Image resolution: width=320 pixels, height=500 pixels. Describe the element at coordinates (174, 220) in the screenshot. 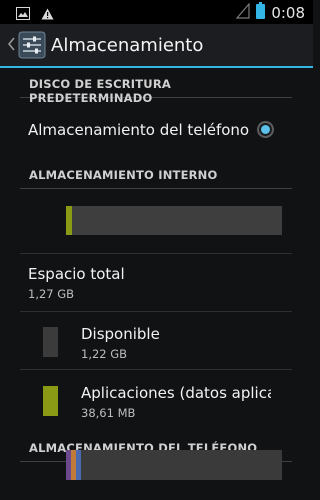

I see `internal-usage-bar` at that location.